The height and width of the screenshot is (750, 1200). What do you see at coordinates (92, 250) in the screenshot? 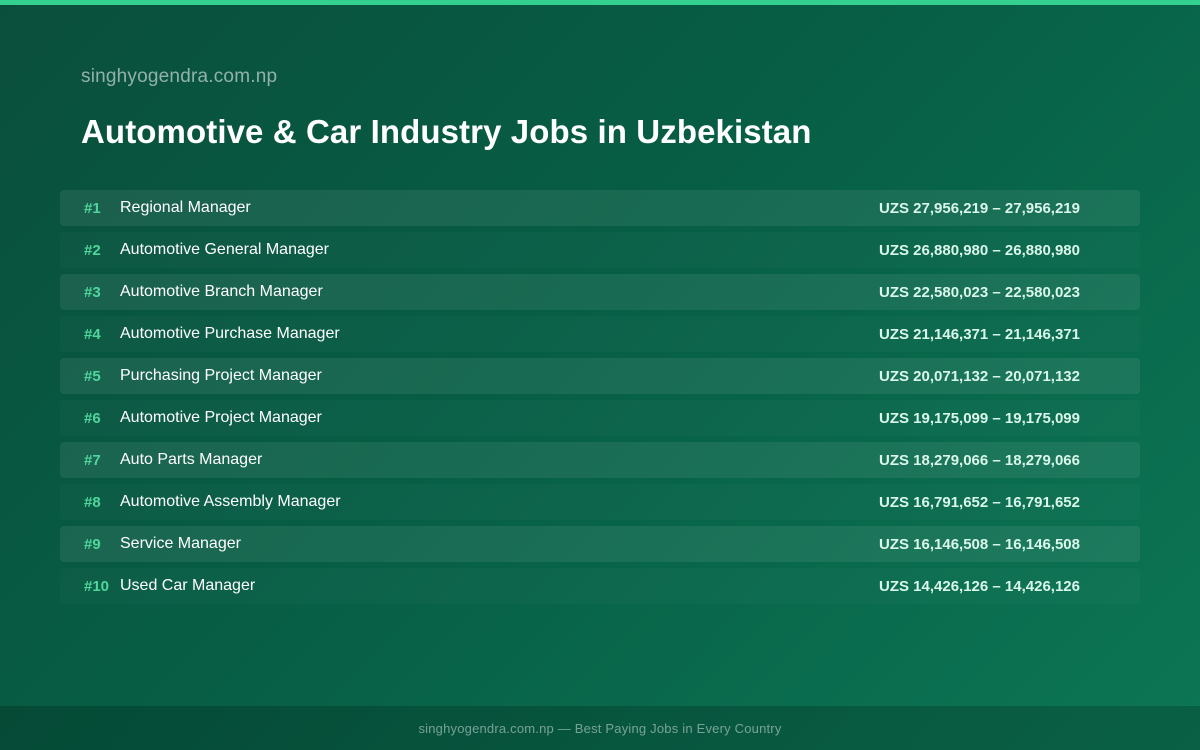
I see `job-rank: #2` at bounding box center [92, 250].